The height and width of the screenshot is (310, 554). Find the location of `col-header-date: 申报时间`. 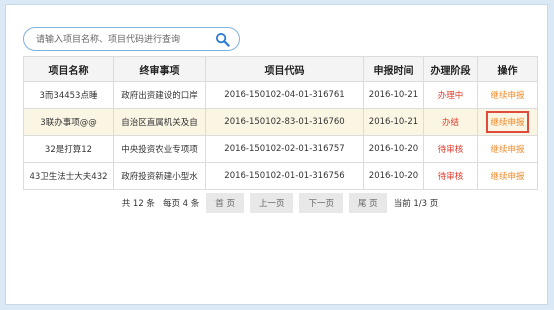

col-header-date: 申报时间 is located at coordinates (393, 69).